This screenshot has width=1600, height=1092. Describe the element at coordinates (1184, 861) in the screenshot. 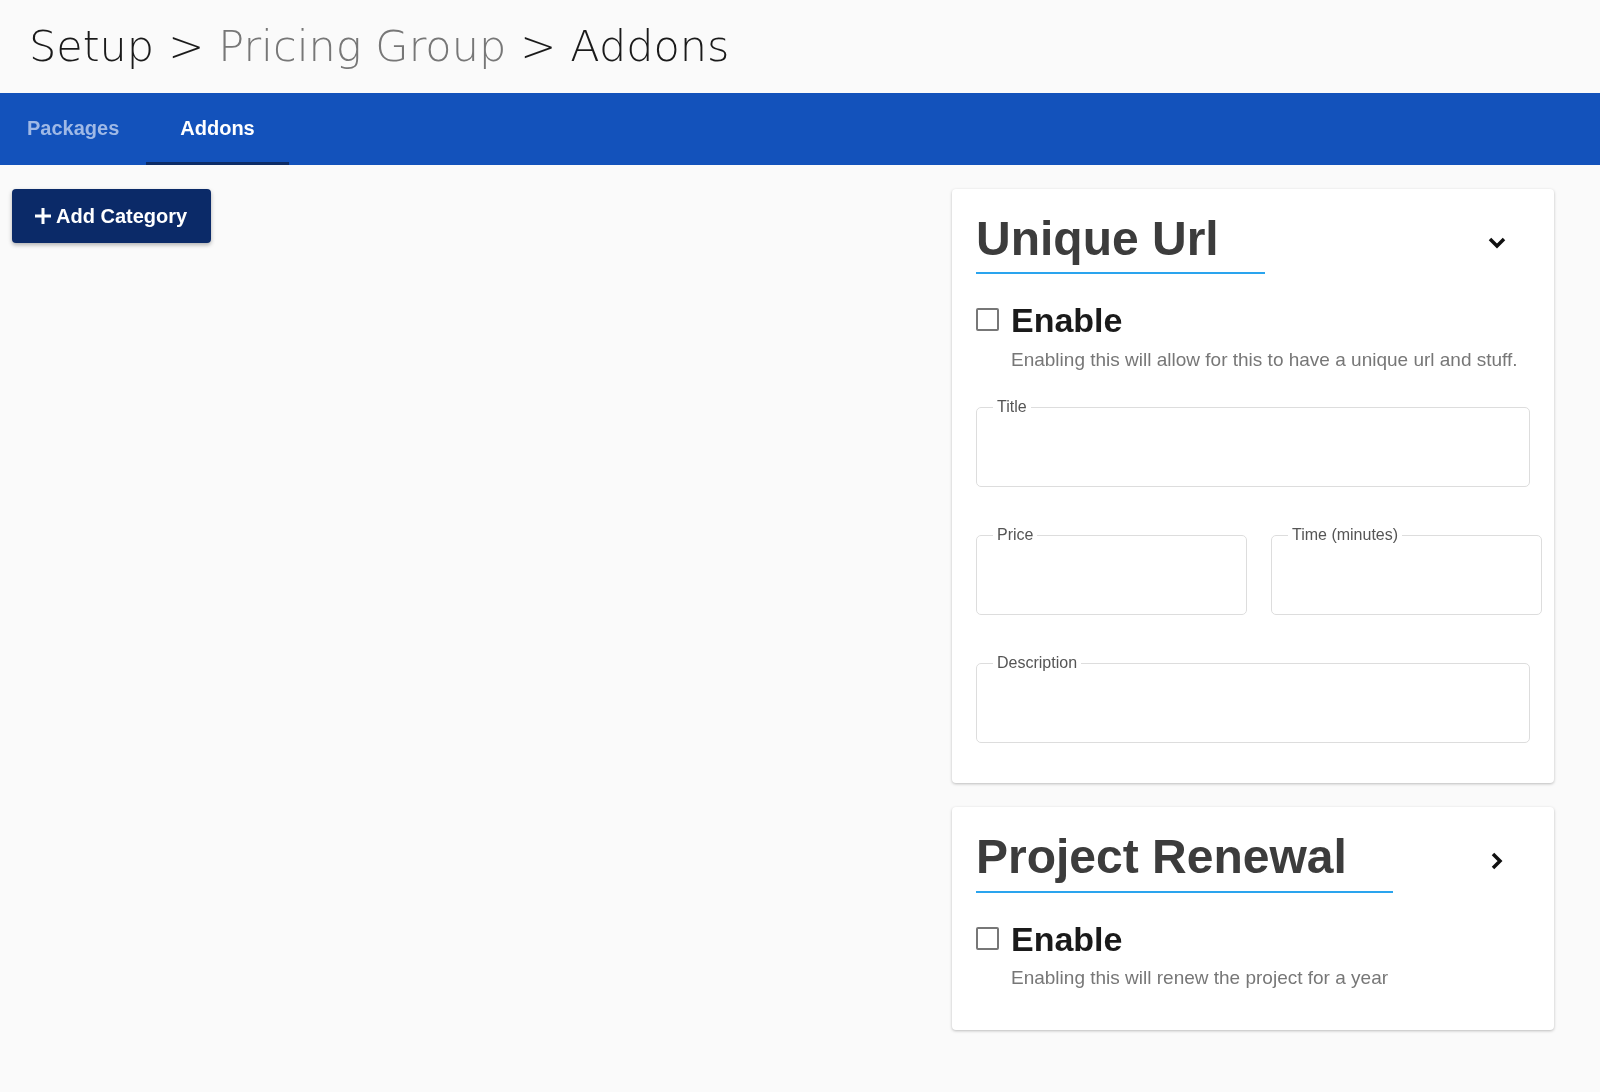

I see `addon-title: Project Renewal` at that location.